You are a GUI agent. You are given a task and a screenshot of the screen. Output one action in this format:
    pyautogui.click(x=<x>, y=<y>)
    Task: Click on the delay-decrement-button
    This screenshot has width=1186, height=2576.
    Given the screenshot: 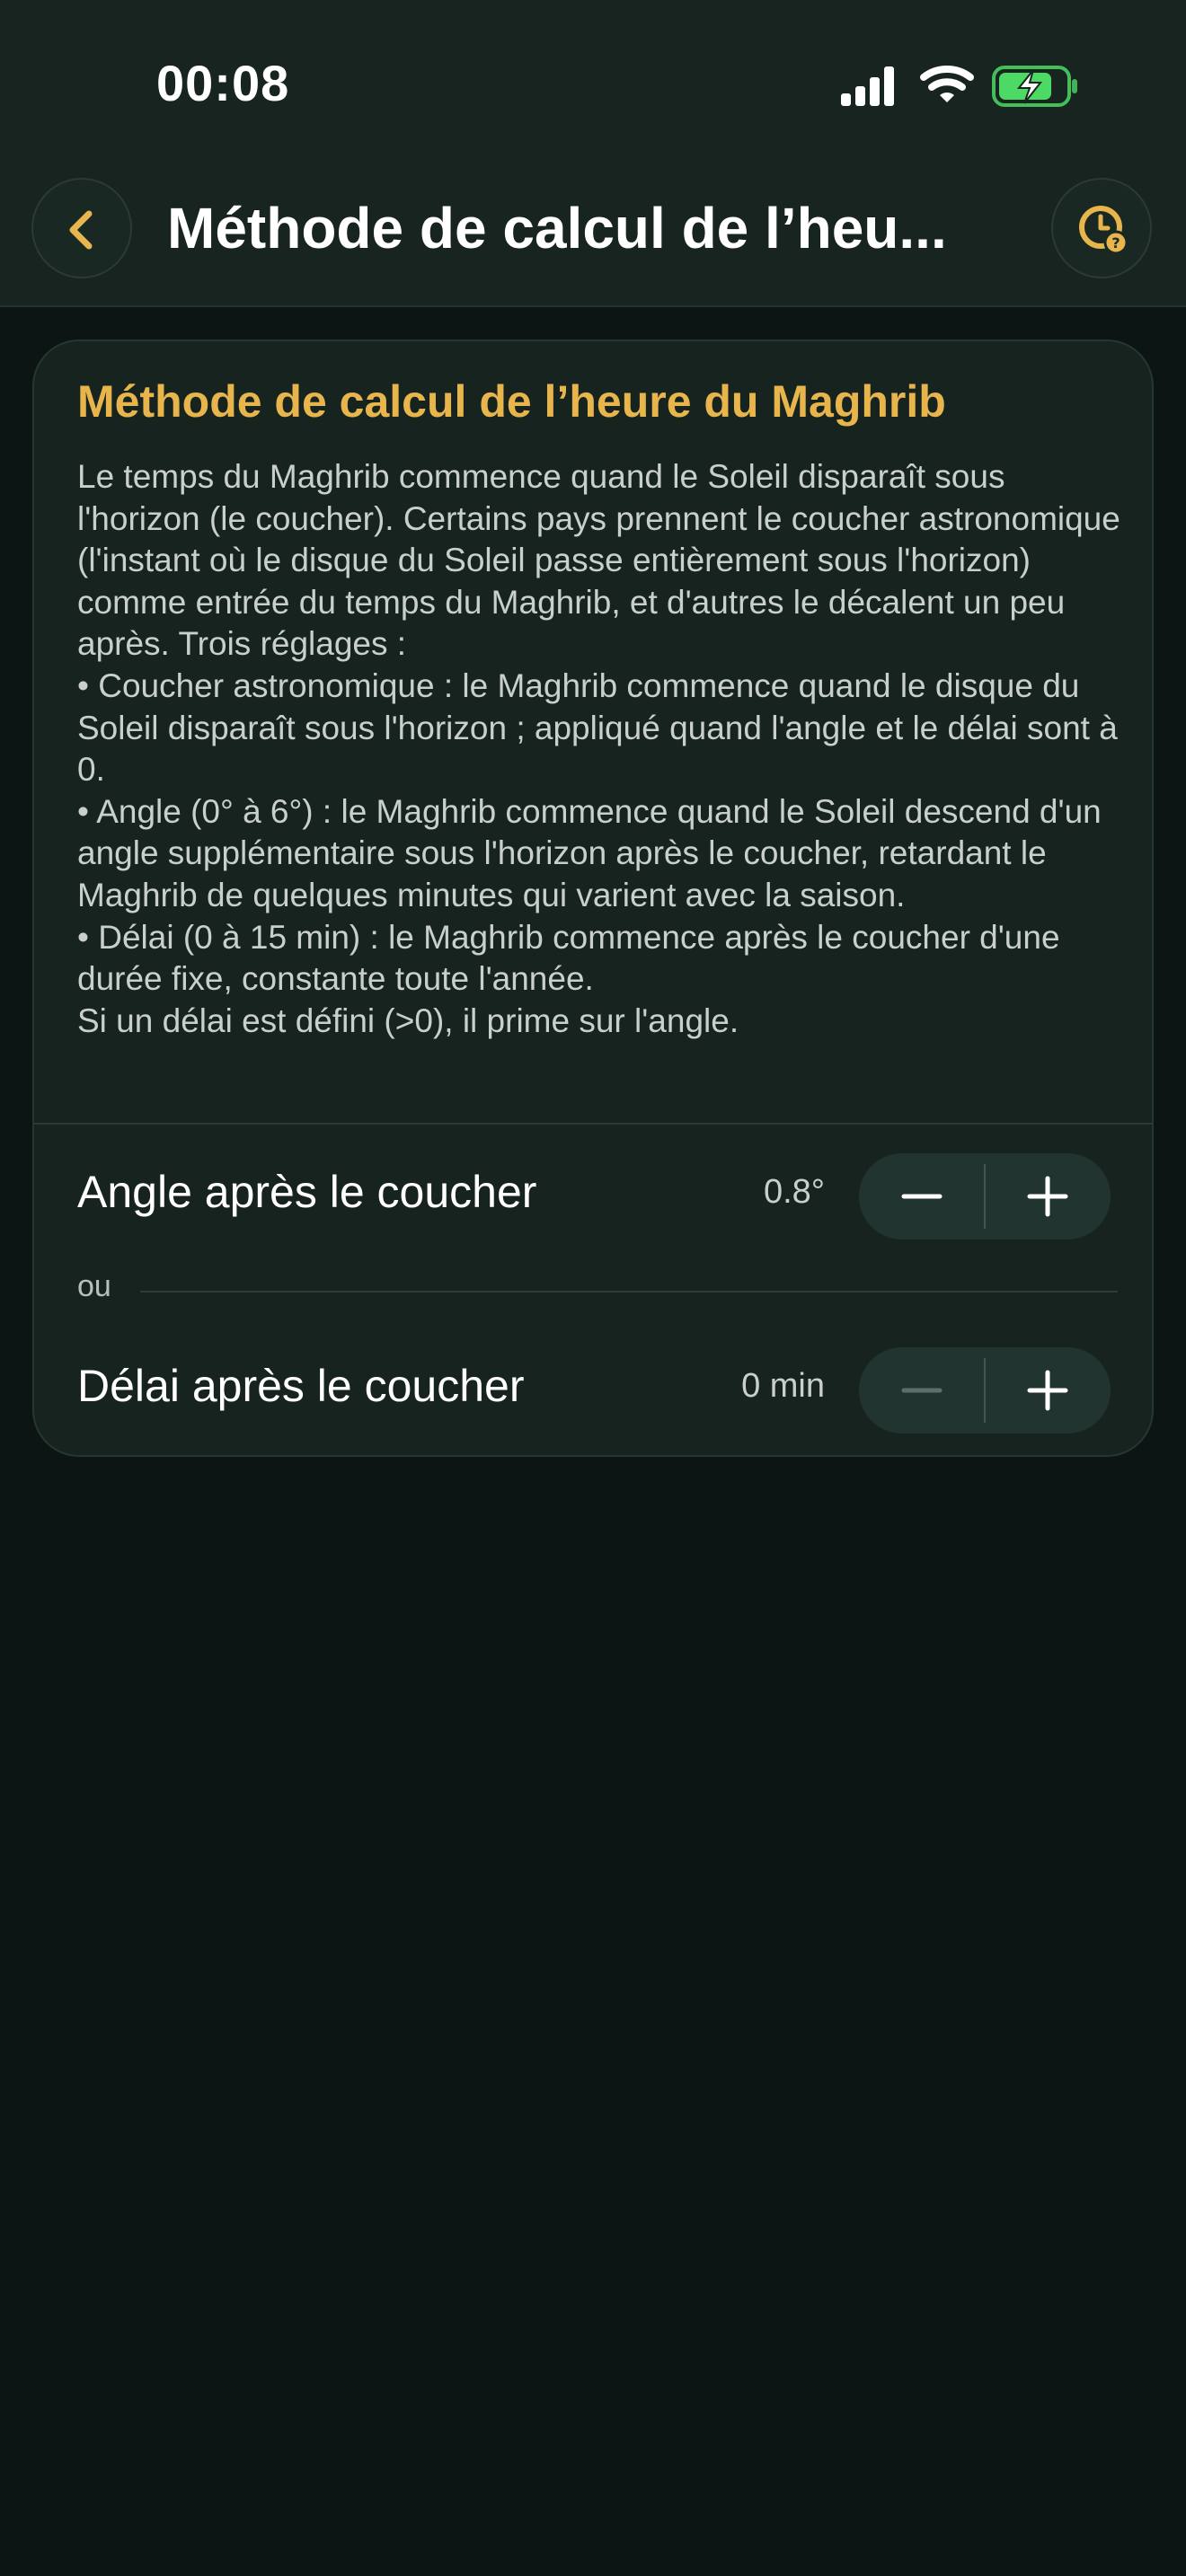 What is the action you would take?
    pyautogui.click(x=922, y=1390)
    